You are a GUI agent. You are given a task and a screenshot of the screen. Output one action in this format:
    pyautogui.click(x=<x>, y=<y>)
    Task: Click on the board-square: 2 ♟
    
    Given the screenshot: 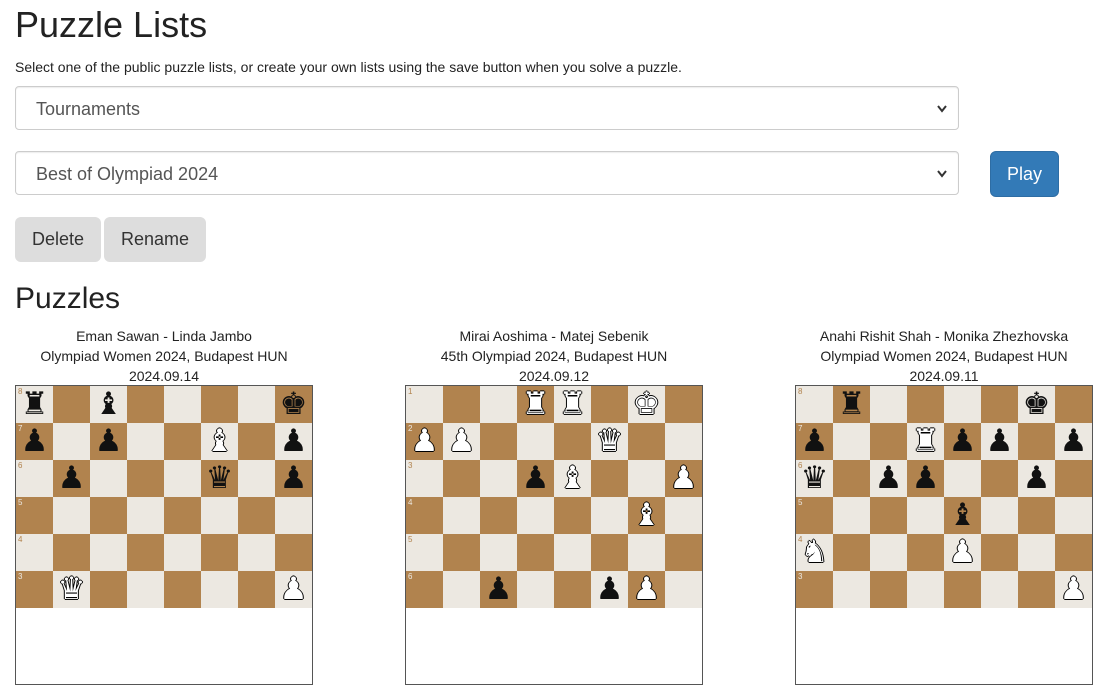 What is the action you would take?
    pyautogui.click(x=424, y=441)
    